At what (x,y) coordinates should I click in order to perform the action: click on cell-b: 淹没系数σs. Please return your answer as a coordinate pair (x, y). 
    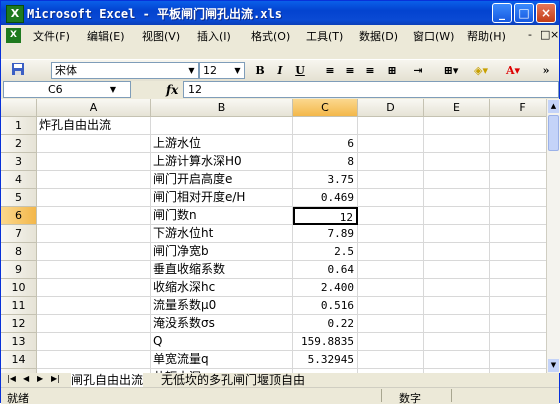
    Looking at the image, I should click on (222, 324).